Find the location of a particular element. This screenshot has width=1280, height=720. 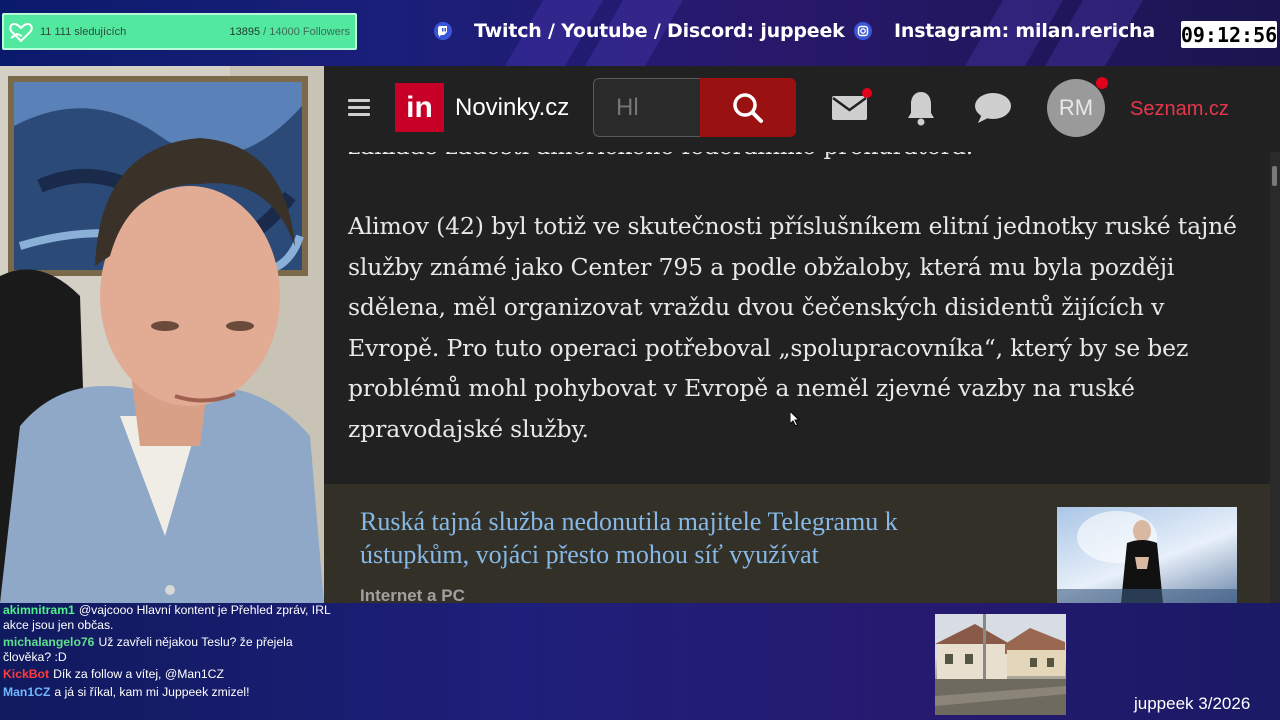

site-header: in Novinky.cz Hl RM Seznam.cz is located at coordinates (802, 109).